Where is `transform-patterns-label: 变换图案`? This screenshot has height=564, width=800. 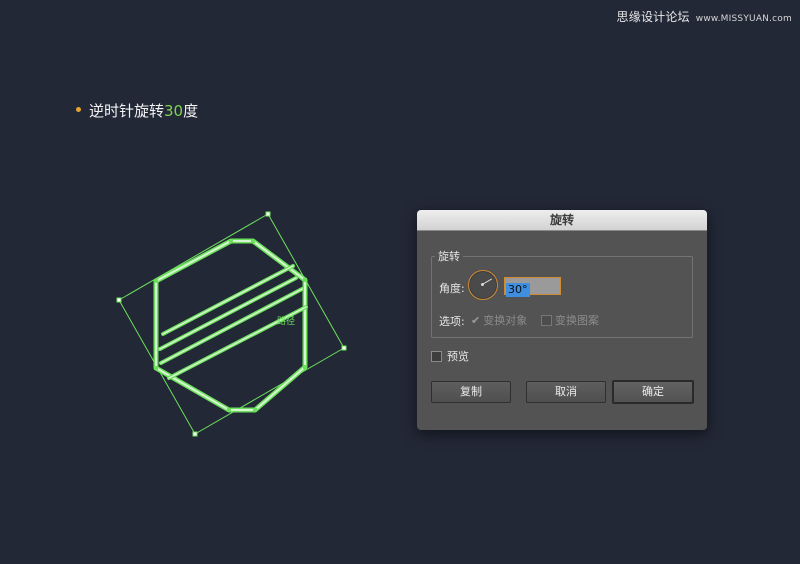 transform-patterns-label: 变换图案 is located at coordinates (577, 320).